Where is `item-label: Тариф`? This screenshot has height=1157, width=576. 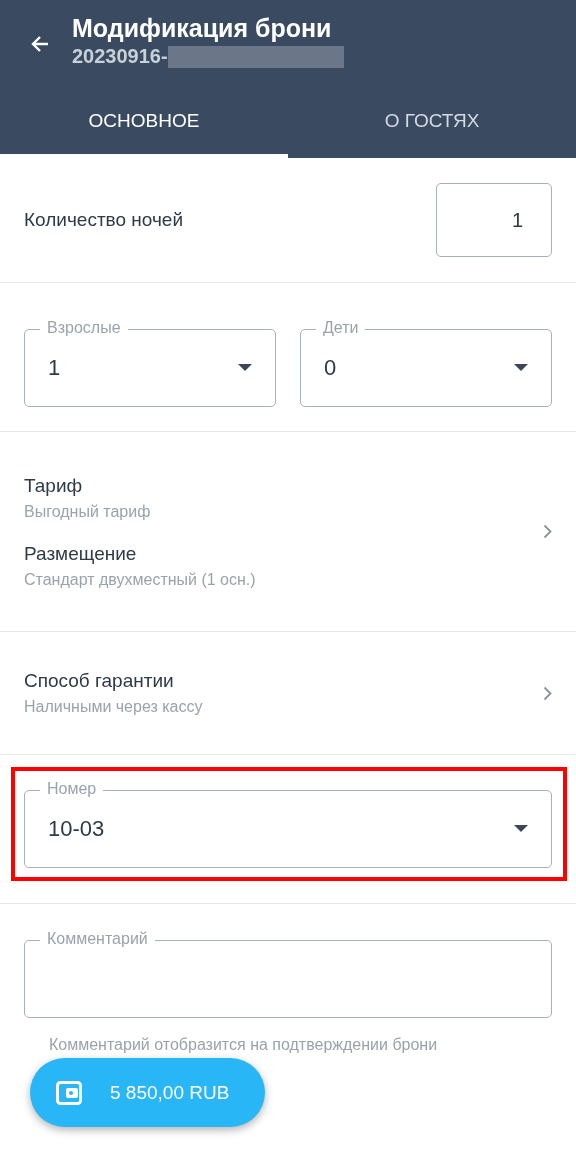
item-label: Тариф is located at coordinates (54, 485).